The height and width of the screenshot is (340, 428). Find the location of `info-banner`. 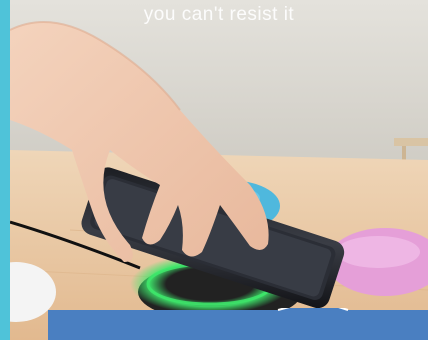

info-banner is located at coordinates (238, 324).